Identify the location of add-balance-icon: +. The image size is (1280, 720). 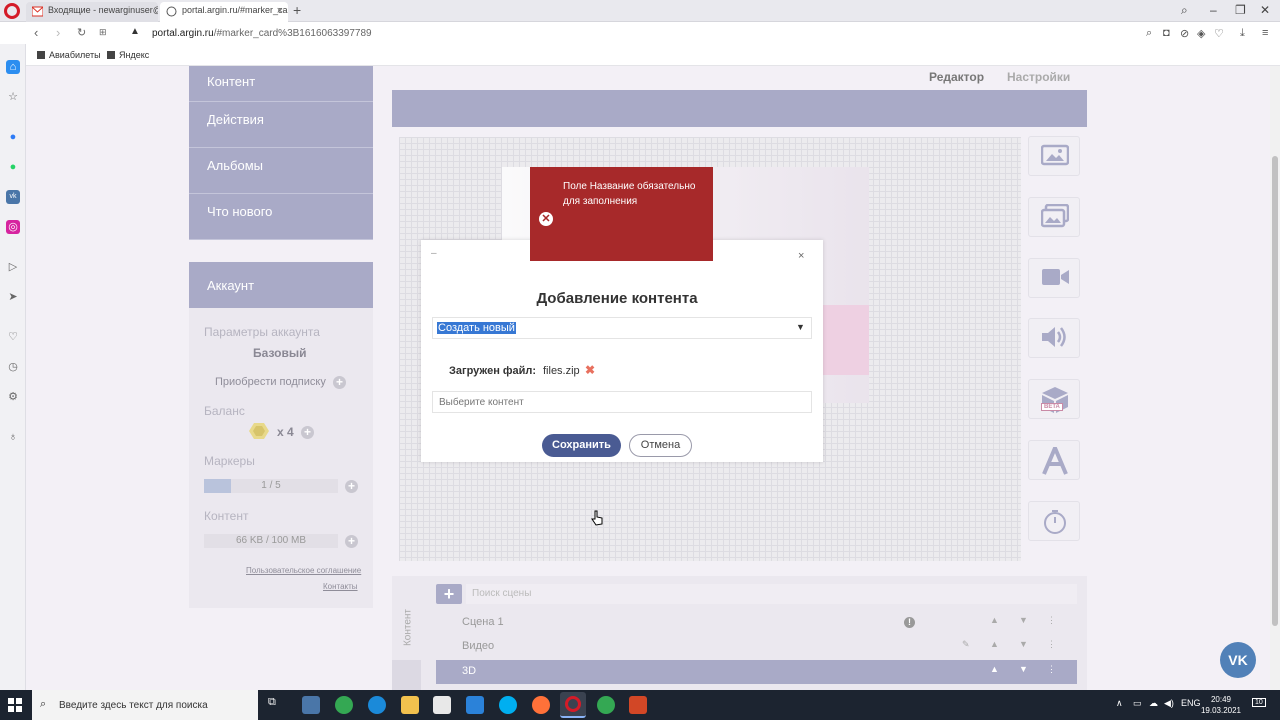
(307, 432).